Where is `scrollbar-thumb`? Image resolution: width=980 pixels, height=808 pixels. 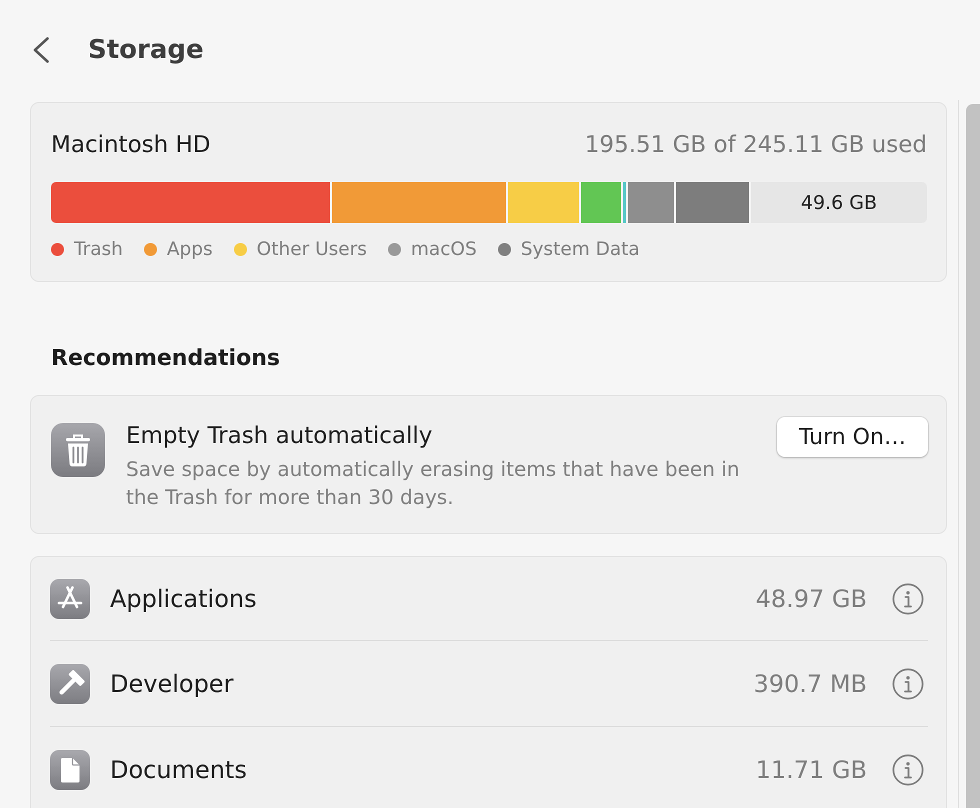
scrollbar-thumb is located at coordinates (973, 456).